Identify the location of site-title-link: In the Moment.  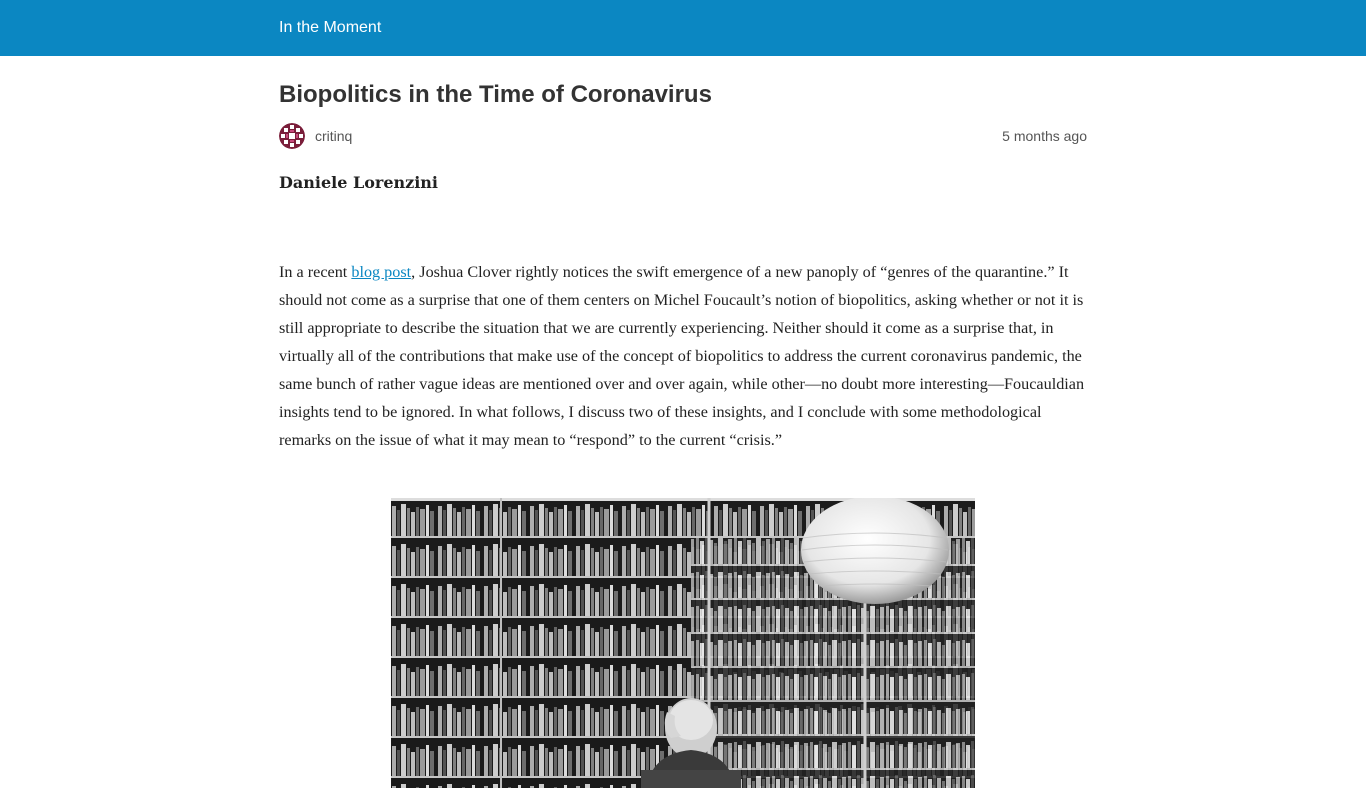
(330, 28).